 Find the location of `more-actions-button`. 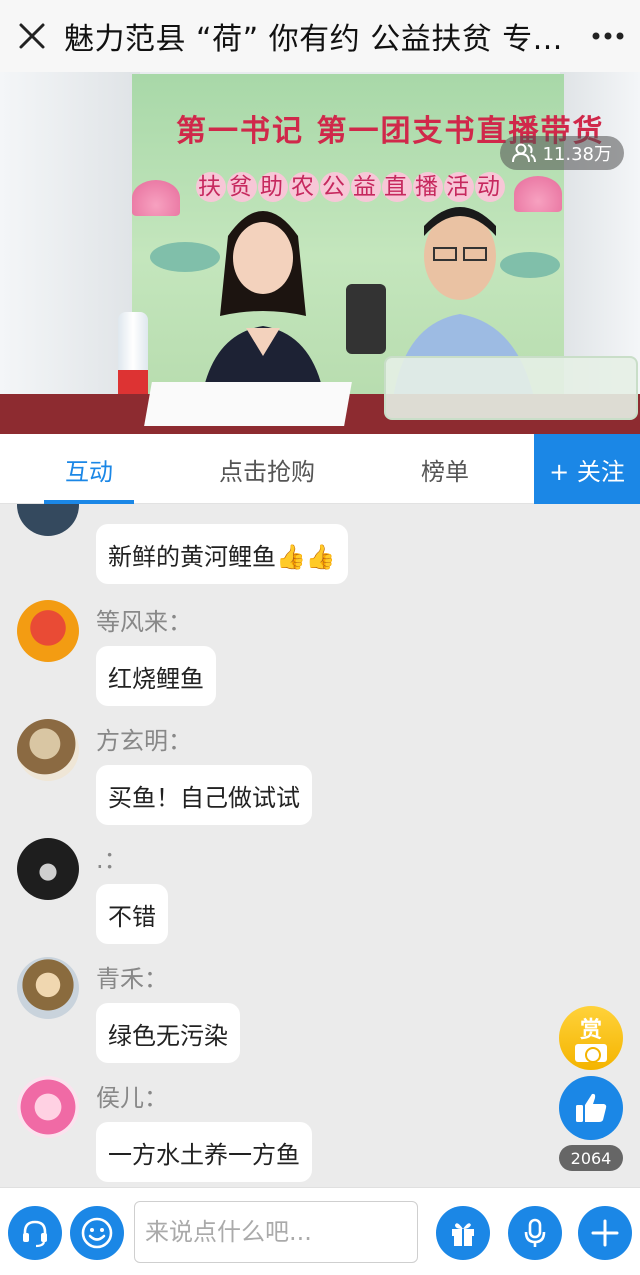

more-actions-button is located at coordinates (605, 1233).